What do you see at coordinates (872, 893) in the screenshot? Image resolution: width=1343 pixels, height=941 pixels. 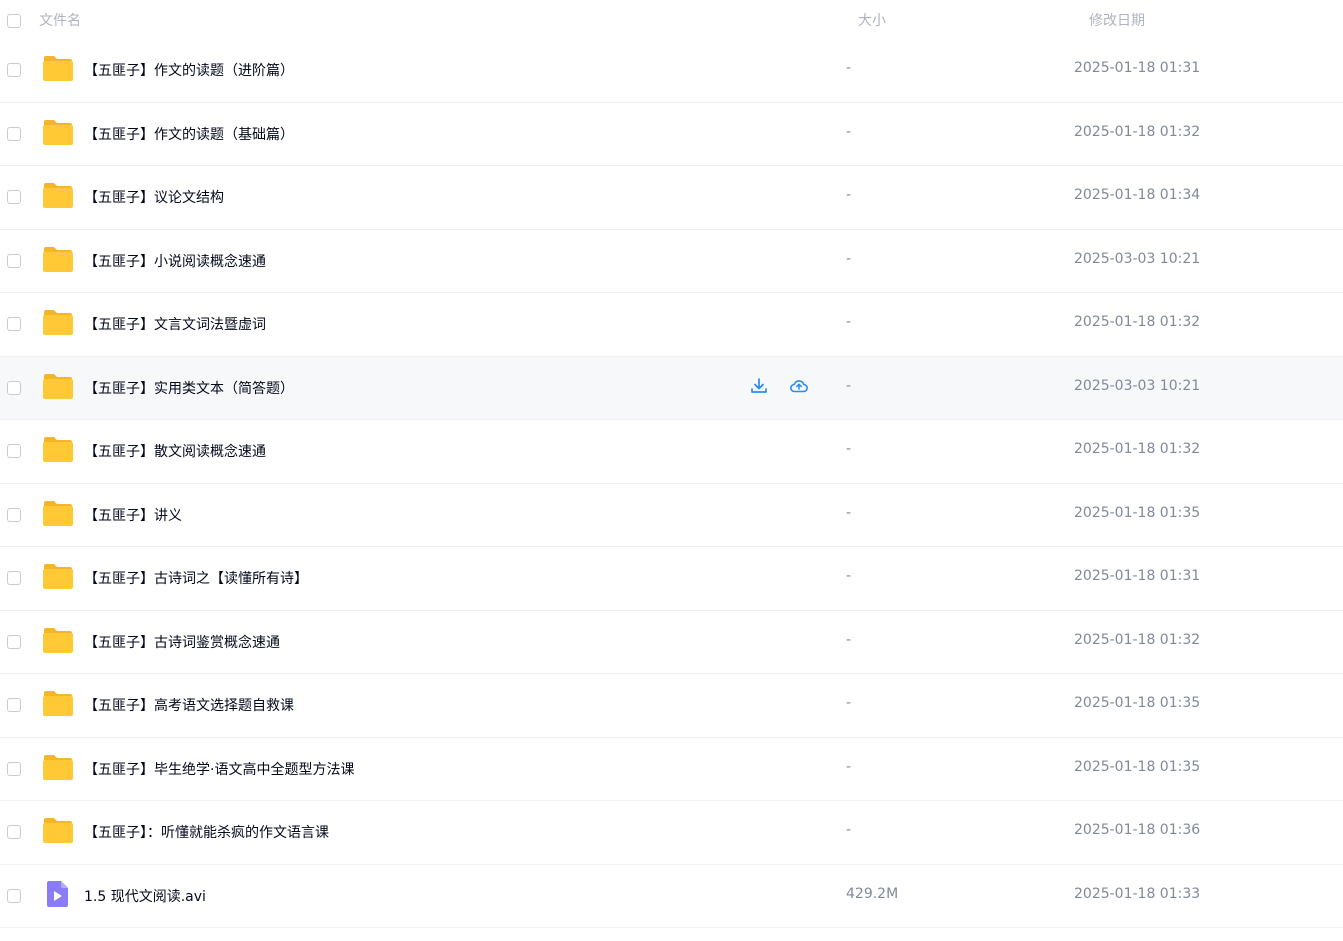 I see `file-size: 429.2M` at bounding box center [872, 893].